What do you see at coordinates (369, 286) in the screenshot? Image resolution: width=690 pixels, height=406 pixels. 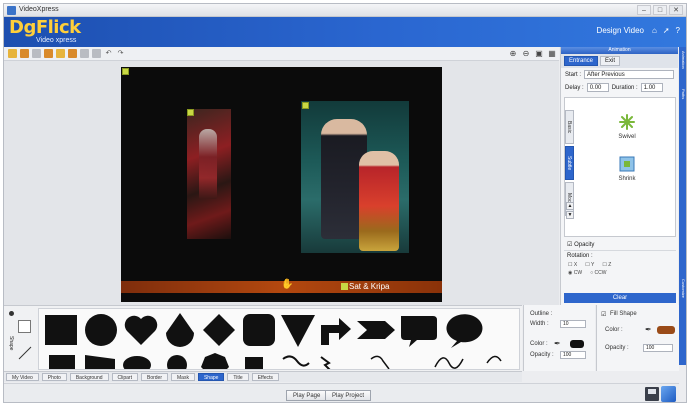 I see `caption-text: Sat & Kripa` at bounding box center [369, 286].